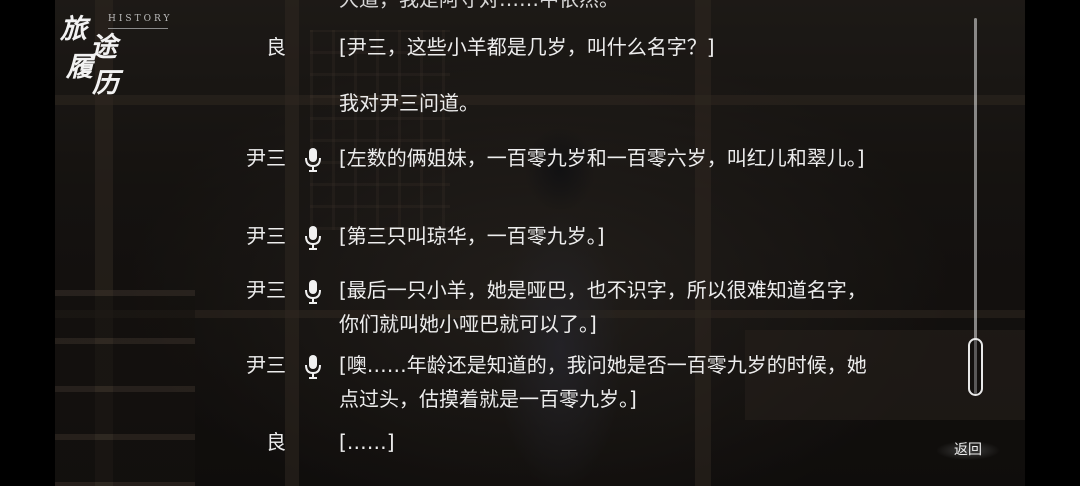 The height and width of the screenshot is (486, 1080). Describe the element at coordinates (602, 158) in the screenshot. I see `entry-text: [左数的俩姐妹，一百零九岁和一百零六岁，叫红儿和翠儿。]` at that location.